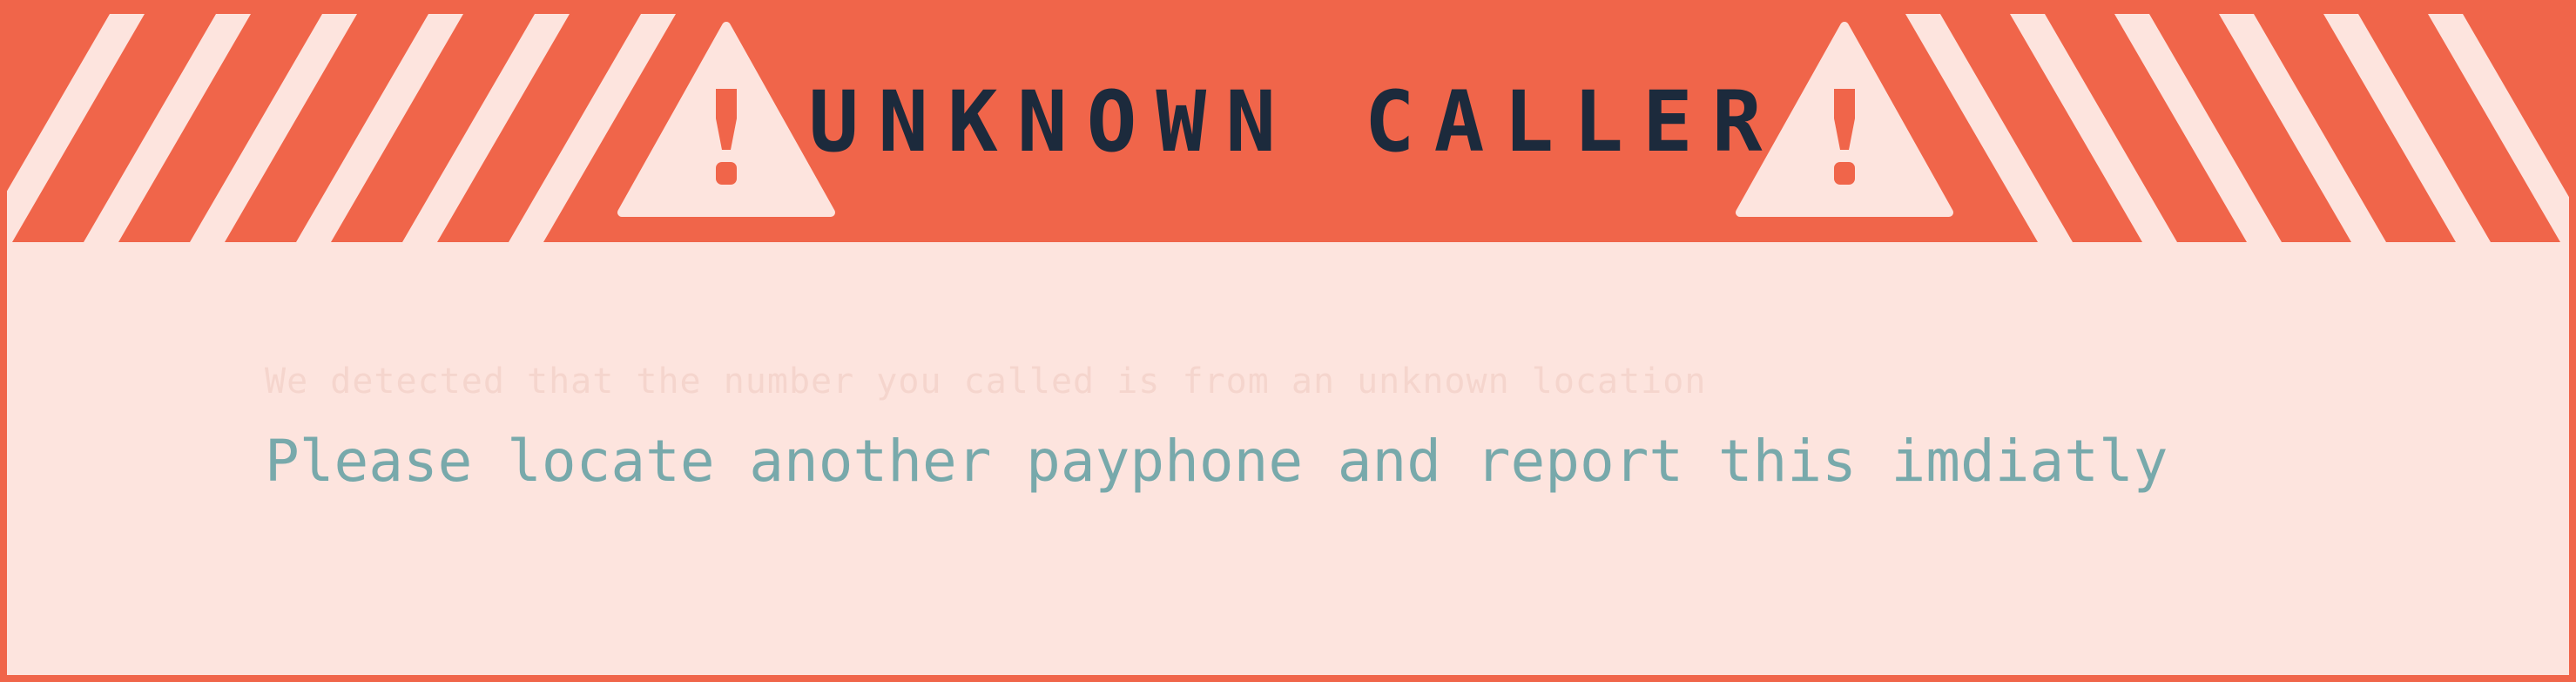 Image resolution: width=2576 pixels, height=682 pixels. What do you see at coordinates (1295, 122) in the screenshot?
I see `alert-title: UNKNOWN CALLER` at bounding box center [1295, 122].